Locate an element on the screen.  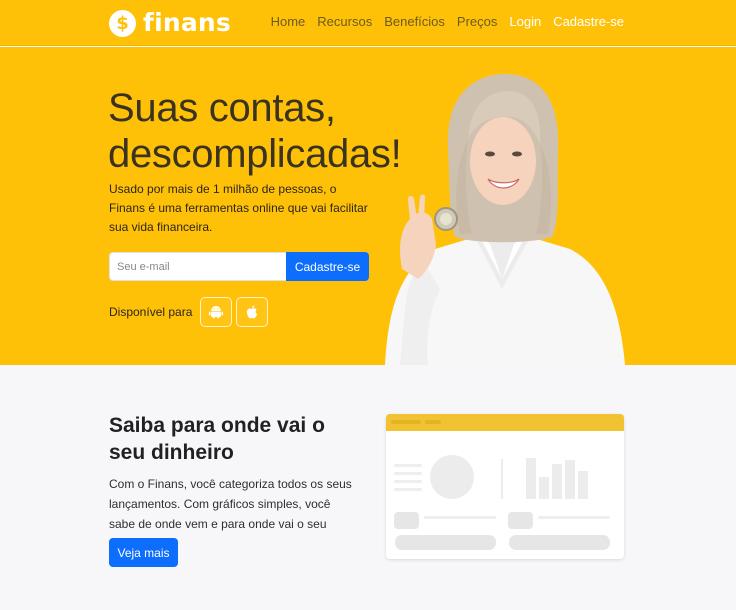
brand-logo: $ finans is located at coordinates (170, 23).